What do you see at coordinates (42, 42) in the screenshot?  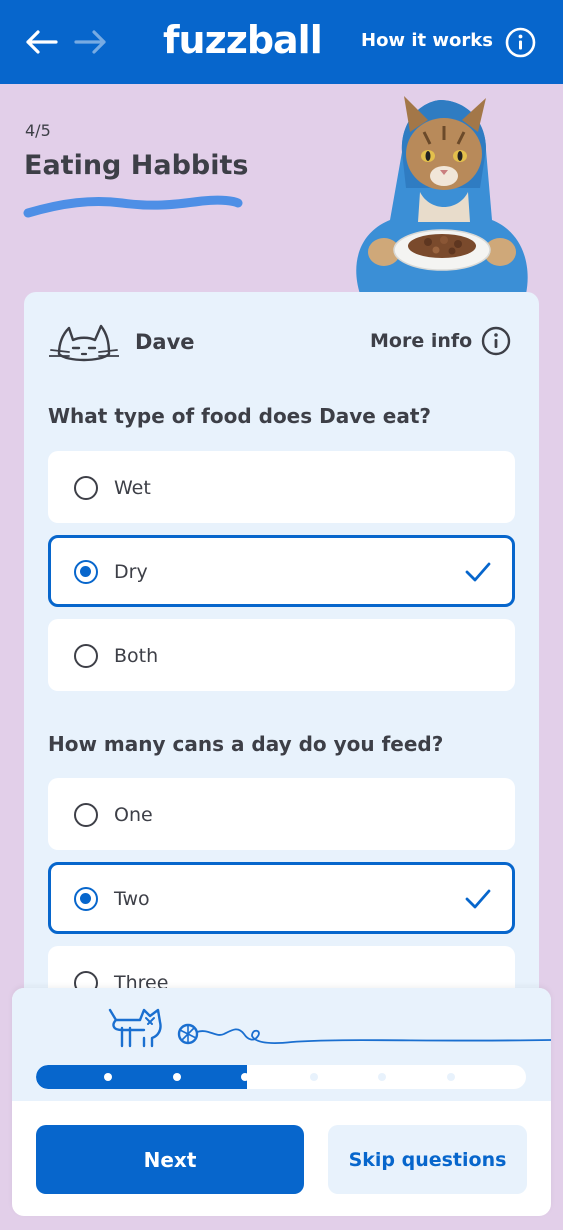 I see `arrow-left-icon` at bounding box center [42, 42].